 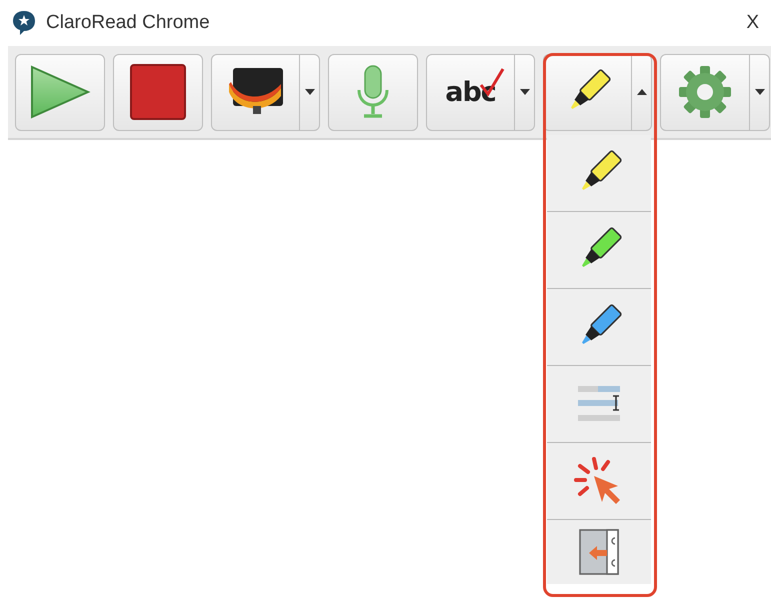 I want to click on settings-button, so click(x=715, y=92).